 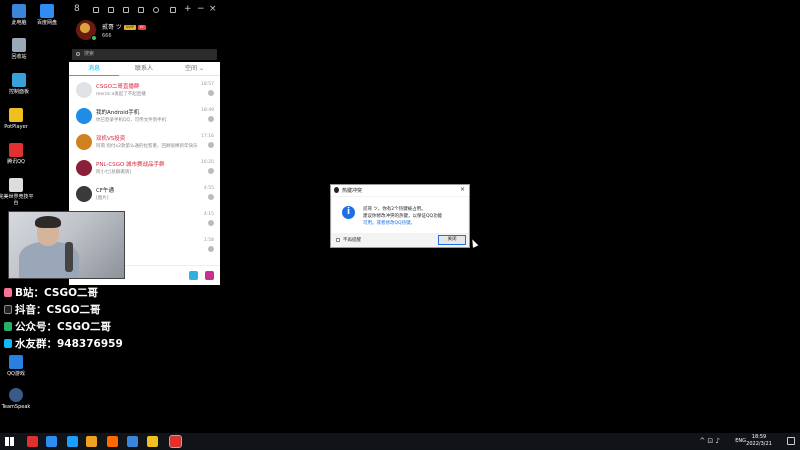 What do you see at coordinates (144, 54) in the screenshot?
I see `search-input: 搜索` at bounding box center [144, 54].